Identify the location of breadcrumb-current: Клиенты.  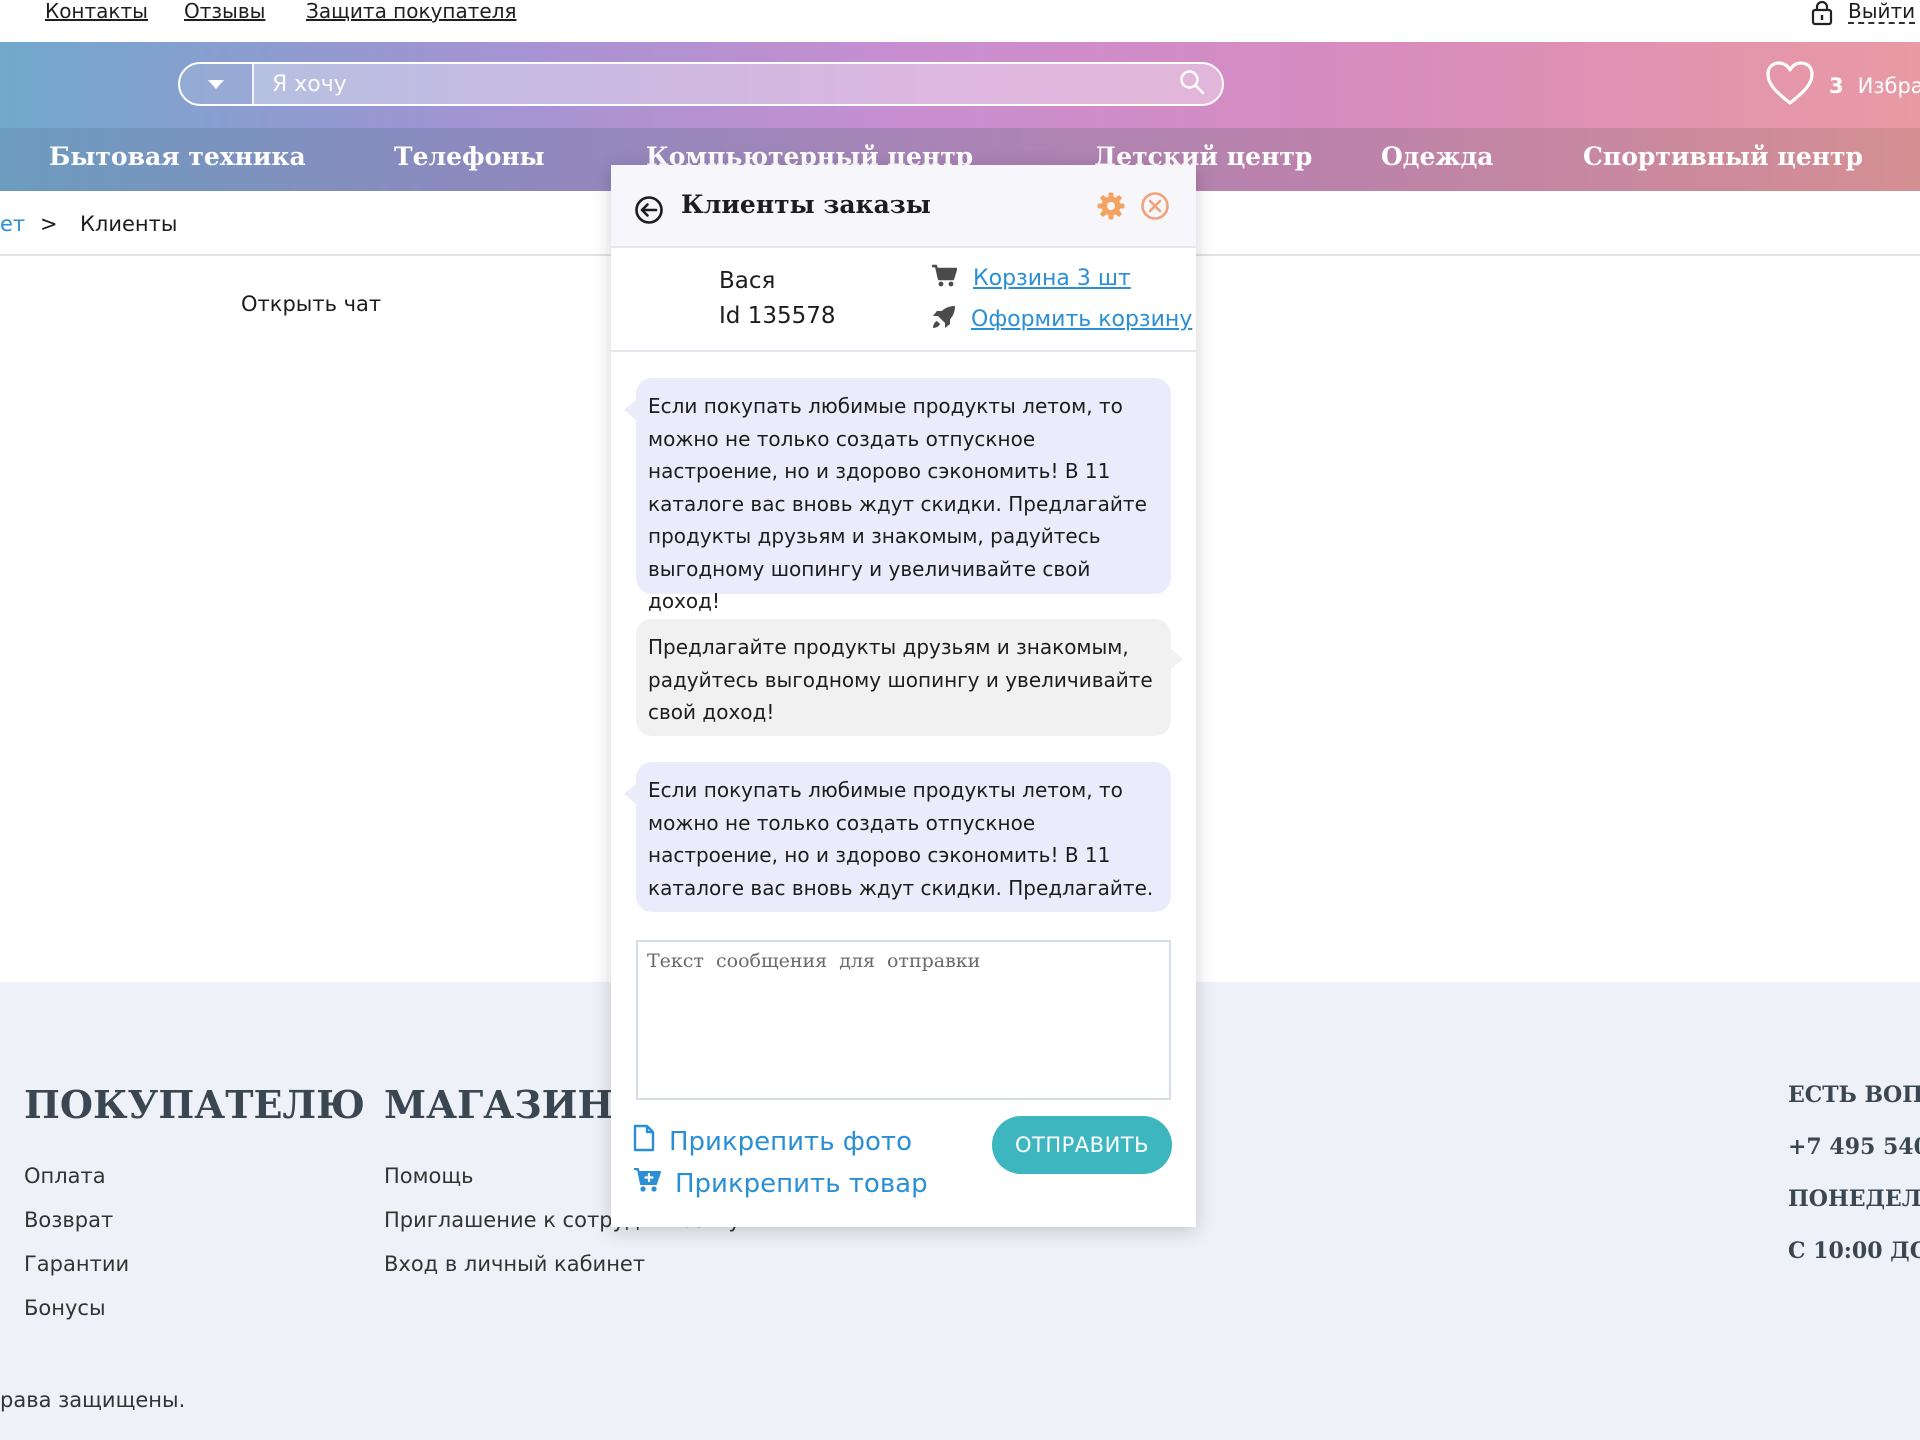
(129, 224).